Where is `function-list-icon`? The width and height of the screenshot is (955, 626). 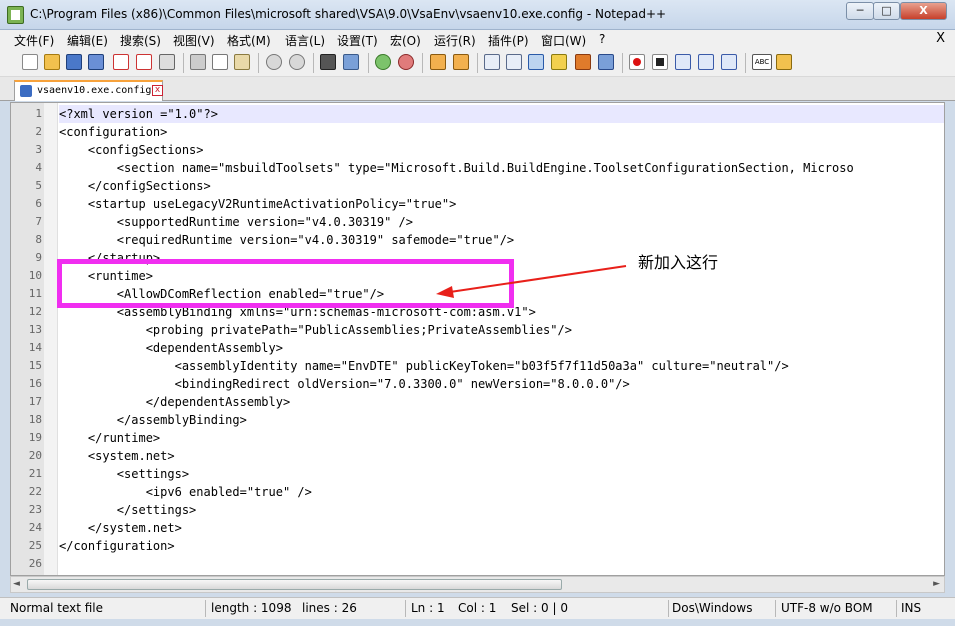
function-list-icon is located at coordinates (583, 62).